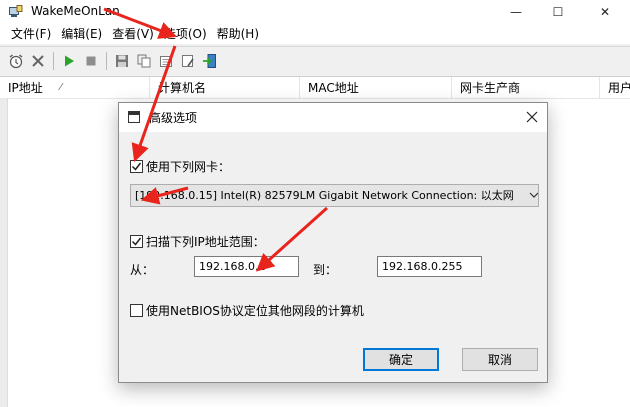  What do you see at coordinates (533, 195) in the screenshot?
I see `chevron-down-icon` at bounding box center [533, 195].